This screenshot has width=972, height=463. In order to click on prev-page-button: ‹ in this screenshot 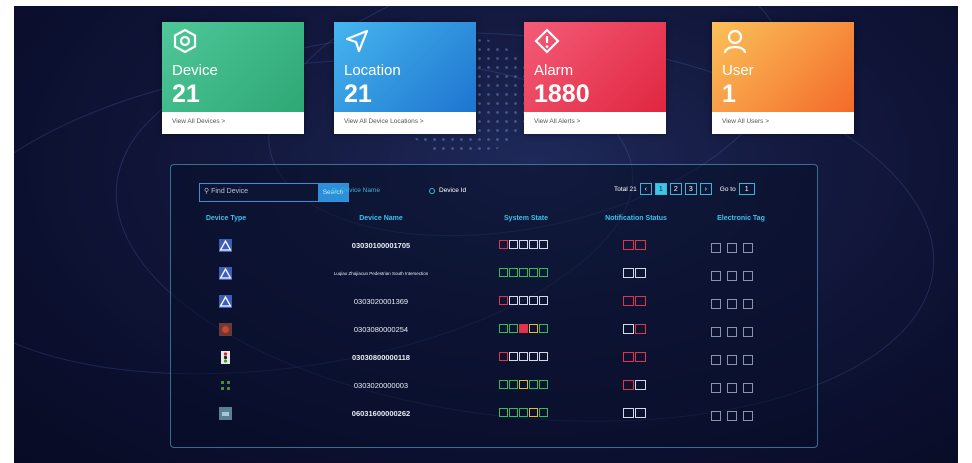, I will do `click(645, 189)`.